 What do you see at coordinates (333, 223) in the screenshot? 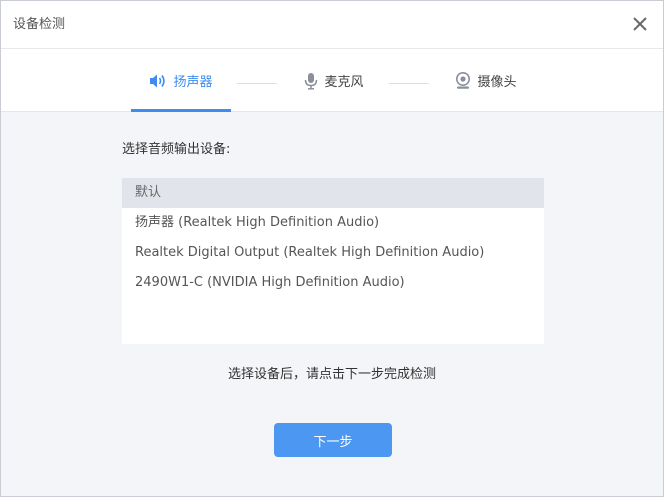
I see `list-item: 扬声器 (Realtek High Definition Audio)` at bounding box center [333, 223].